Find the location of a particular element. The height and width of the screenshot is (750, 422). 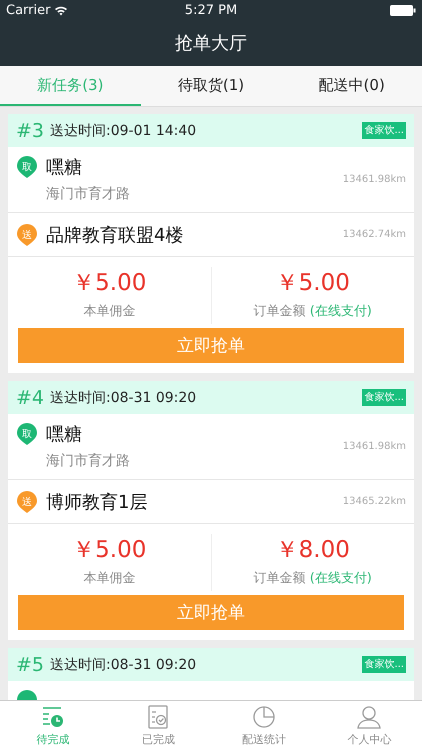

distance: 13462.74km is located at coordinates (374, 234).